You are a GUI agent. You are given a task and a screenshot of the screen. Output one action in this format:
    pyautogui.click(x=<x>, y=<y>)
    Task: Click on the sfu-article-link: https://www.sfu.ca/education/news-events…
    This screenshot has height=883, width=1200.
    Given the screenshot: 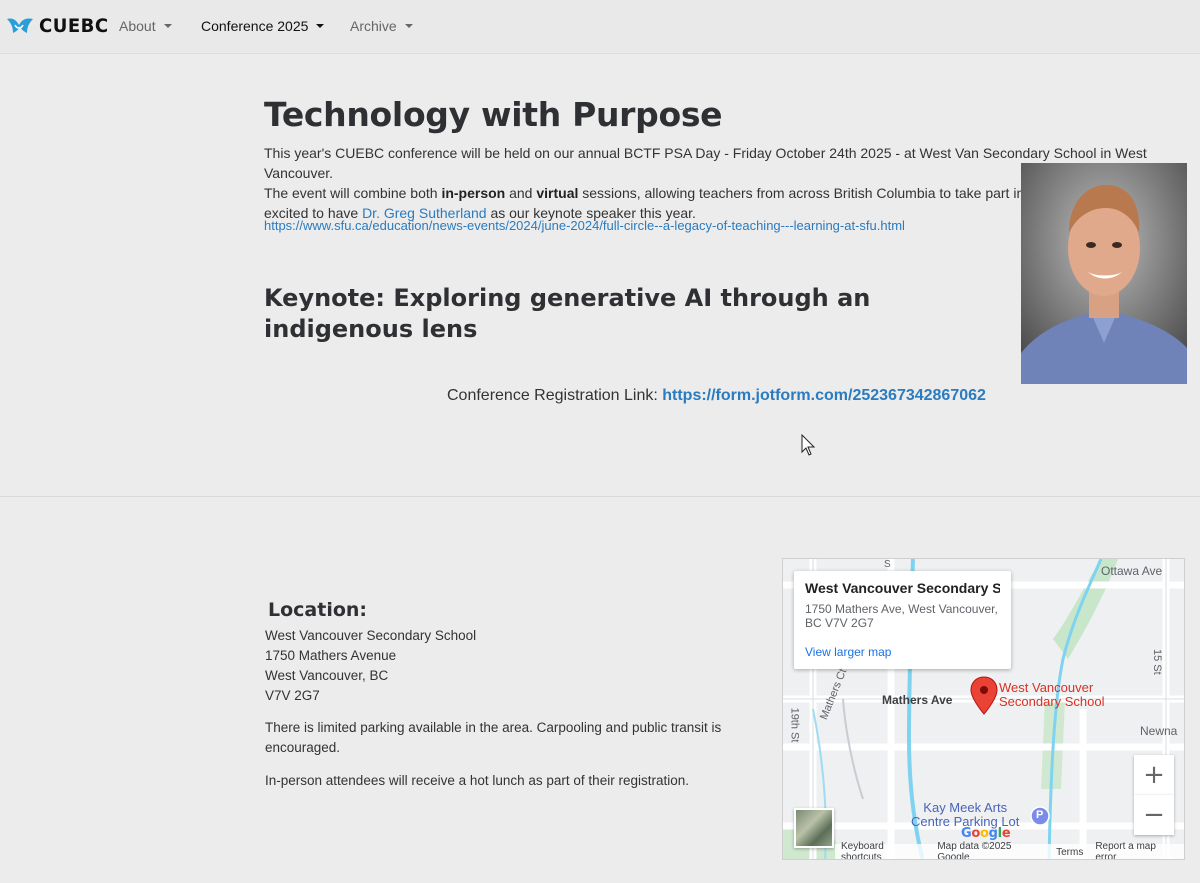 What is the action you would take?
    pyautogui.click(x=584, y=225)
    